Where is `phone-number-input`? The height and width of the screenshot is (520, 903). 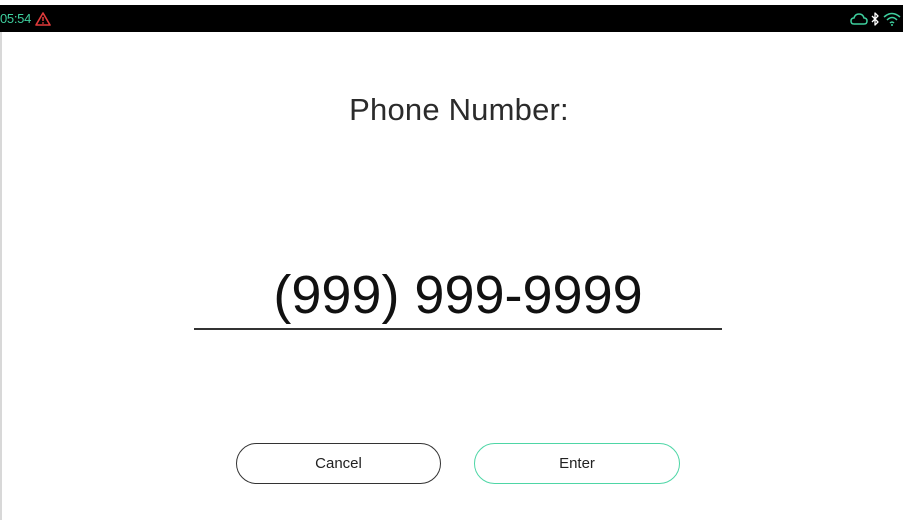
phone-number-input is located at coordinates (458, 296).